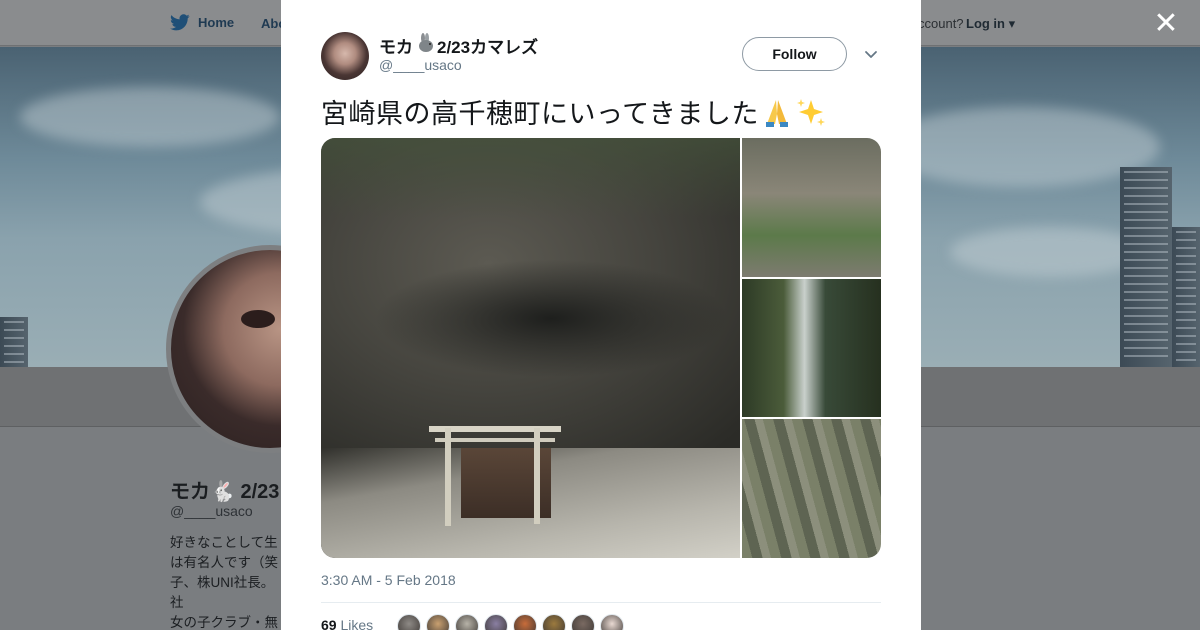  What do you see at coordinates (345, 56) in the screenshot?
I see `avatar` at bounding box center [345, 56].